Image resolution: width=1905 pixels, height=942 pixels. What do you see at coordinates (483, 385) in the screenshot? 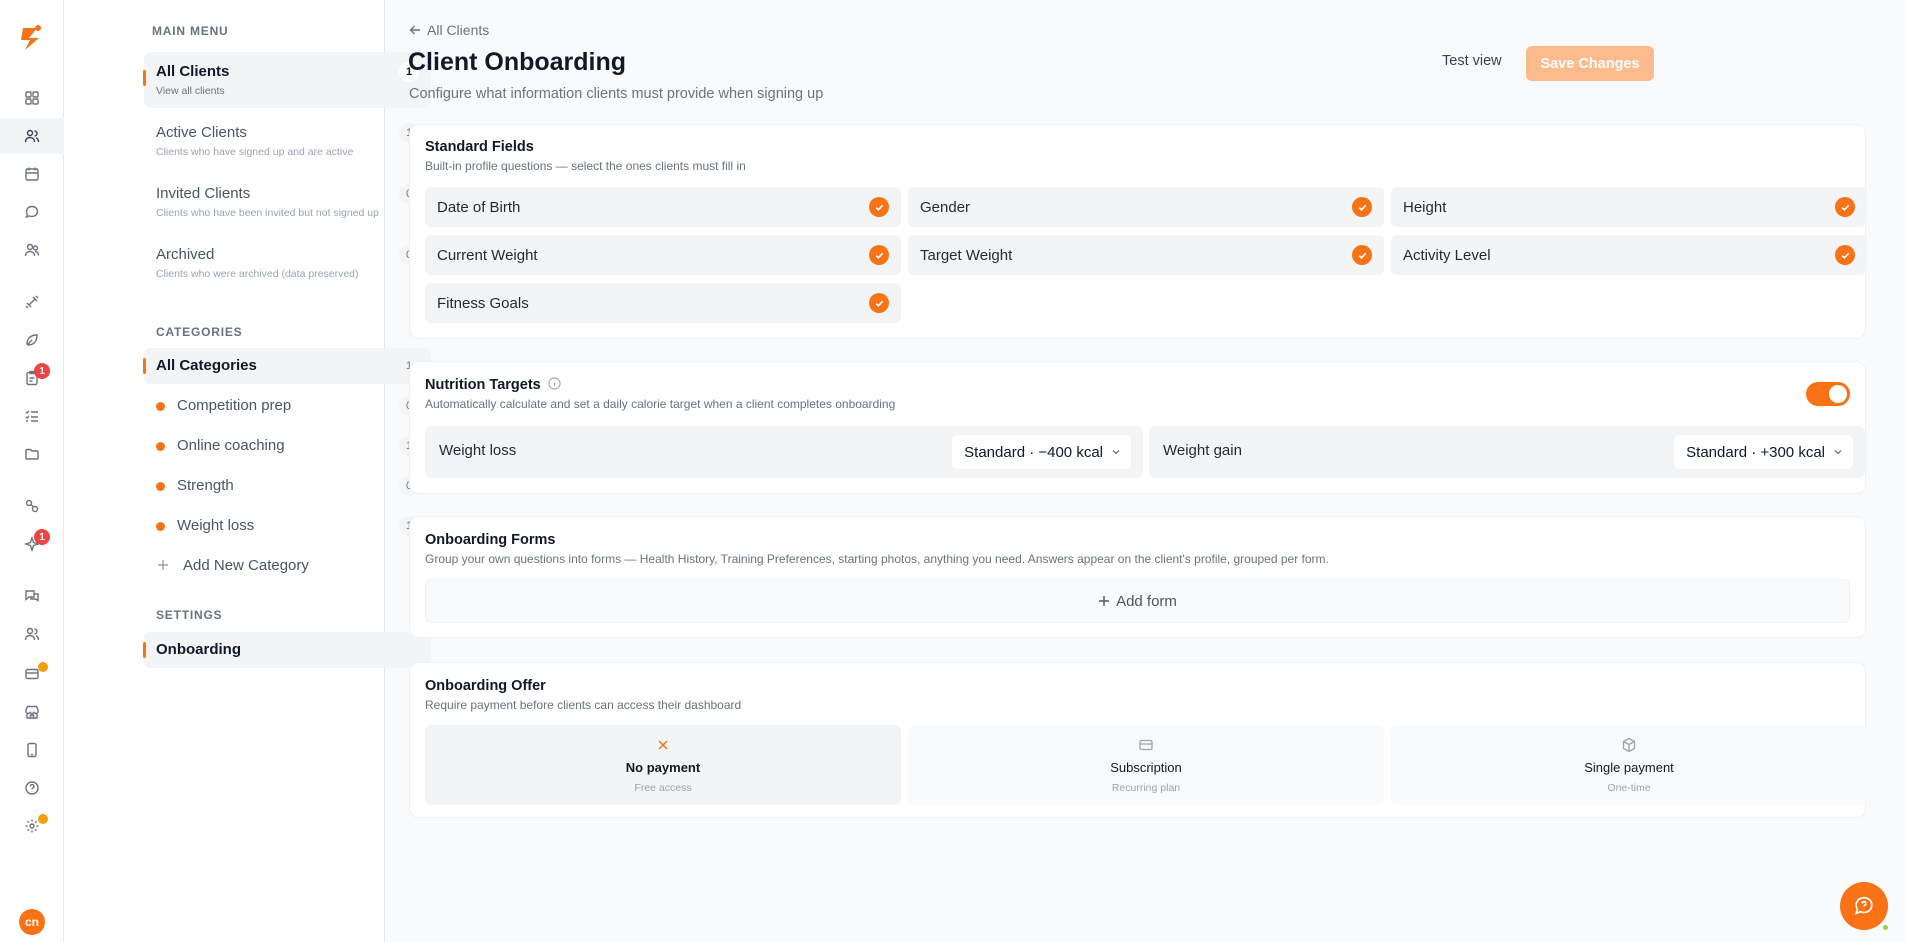
I see `card-title: Nutrition Targets` at bounding box center [483, 385].